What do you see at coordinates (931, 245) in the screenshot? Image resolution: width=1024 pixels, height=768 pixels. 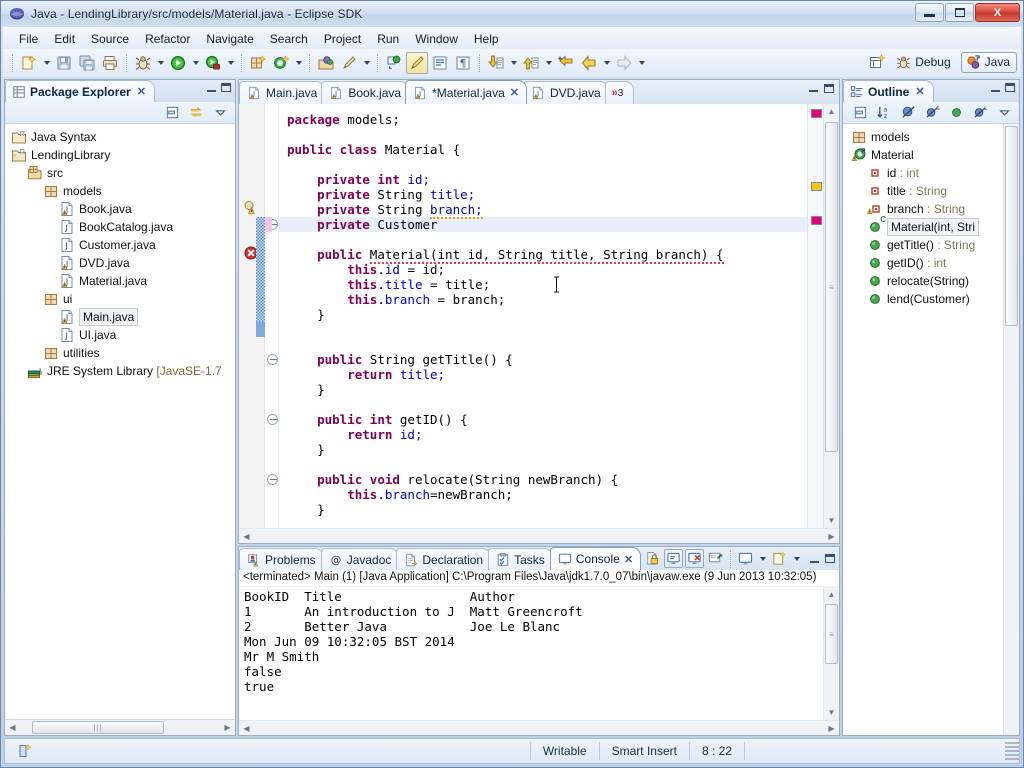 I see `outline-item-gettitle-string: getTitle() : String` at bounding box center [931, 245].